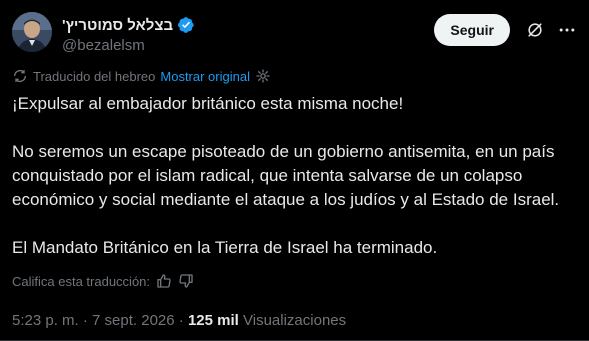  I want to click on post-time: 5:23 p. m., so click(45, 320).